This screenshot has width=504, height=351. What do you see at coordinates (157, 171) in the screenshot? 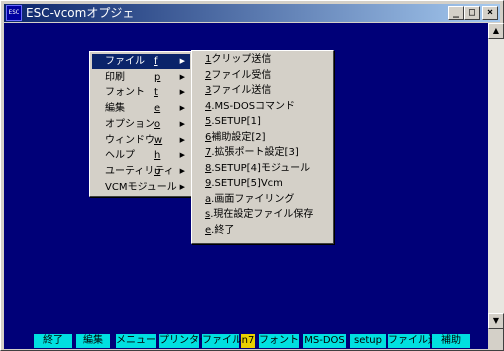
I see `menu-item-accelerator: u` at bounding box center [157, 171].